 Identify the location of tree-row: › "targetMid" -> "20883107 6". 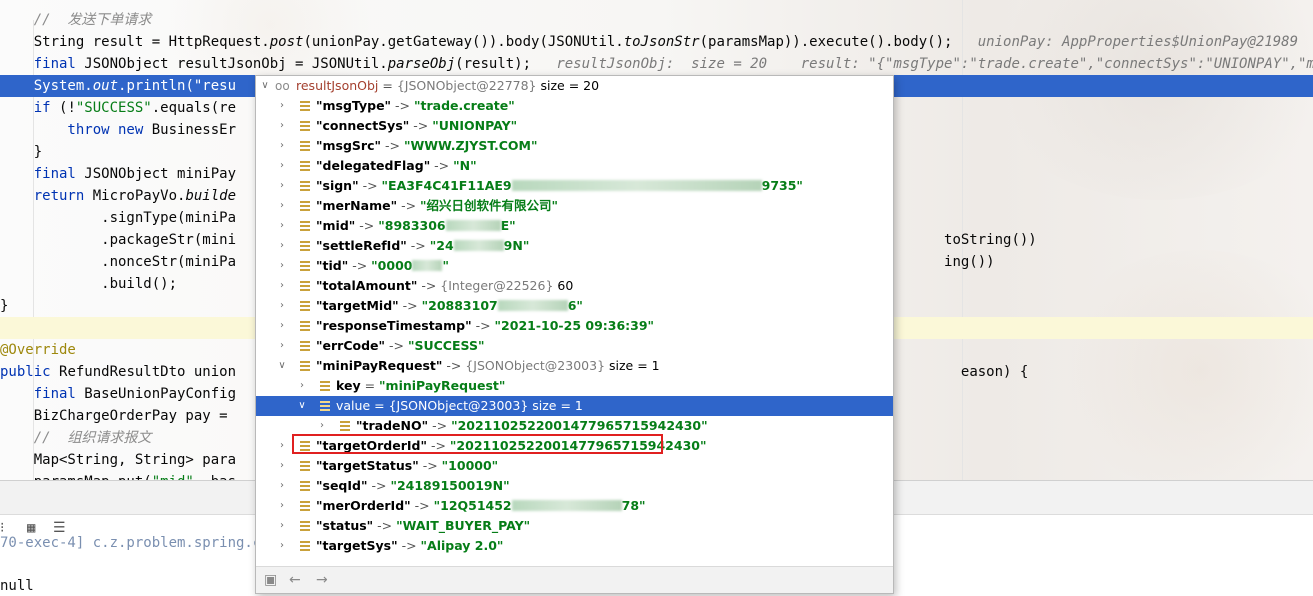
(574, 306).